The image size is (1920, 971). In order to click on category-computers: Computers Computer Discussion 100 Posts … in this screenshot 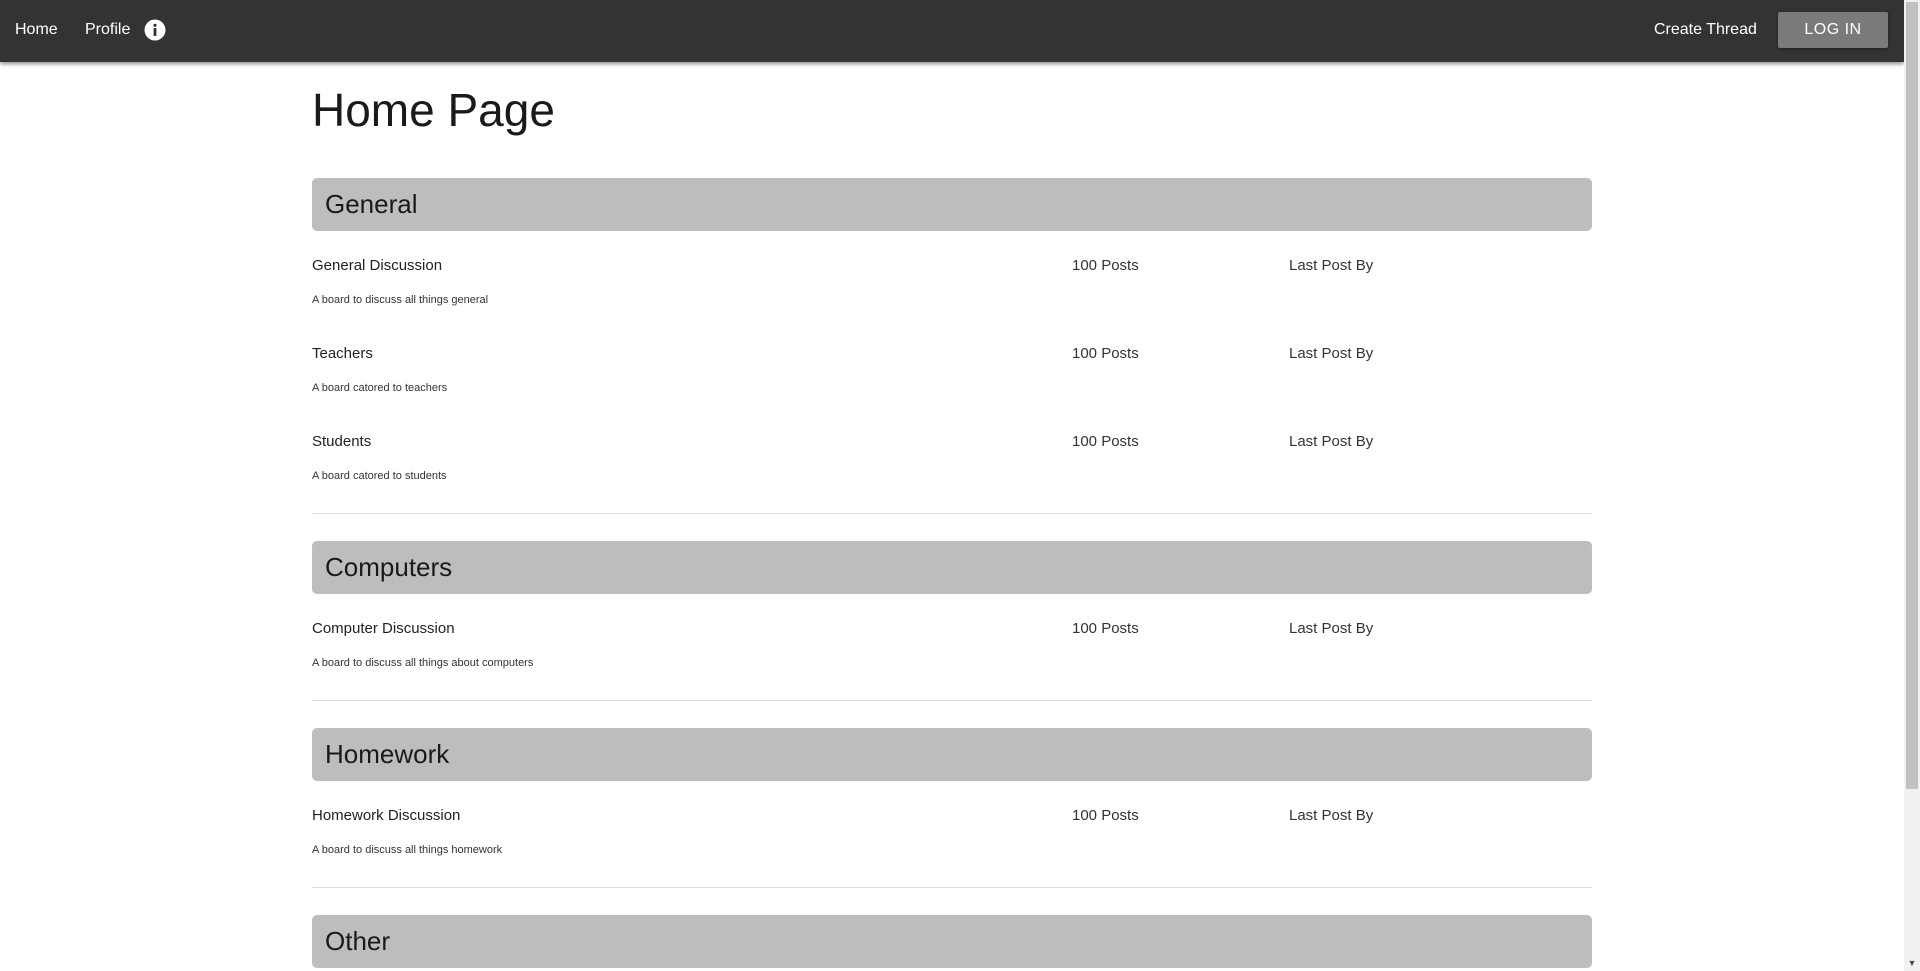, I will do `click(952, 621)`.